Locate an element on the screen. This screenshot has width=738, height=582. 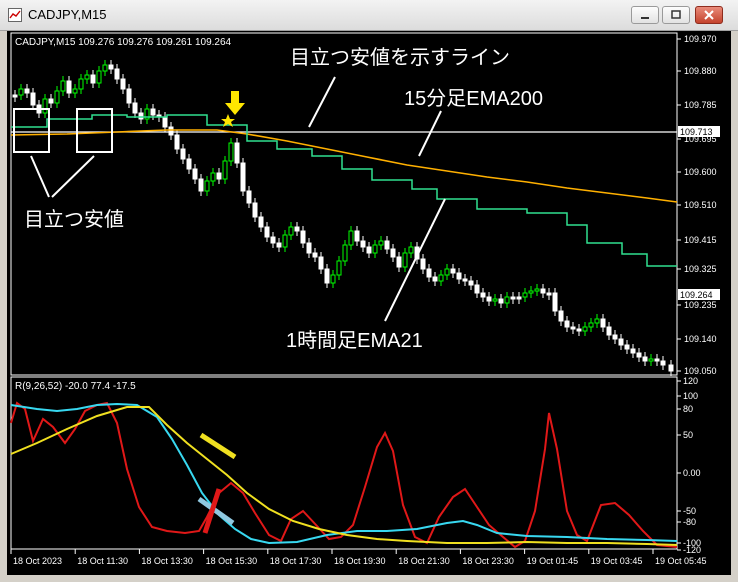
indicator-tick-label: 50 is located at coordinates (688, 435).